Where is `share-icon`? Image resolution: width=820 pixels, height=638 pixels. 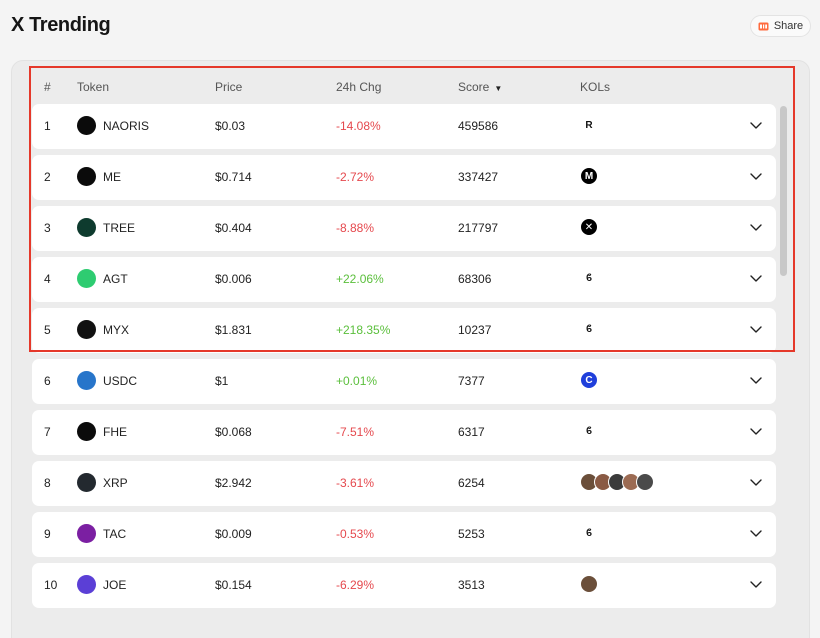 share-icon is located at coordinates (763, 26).